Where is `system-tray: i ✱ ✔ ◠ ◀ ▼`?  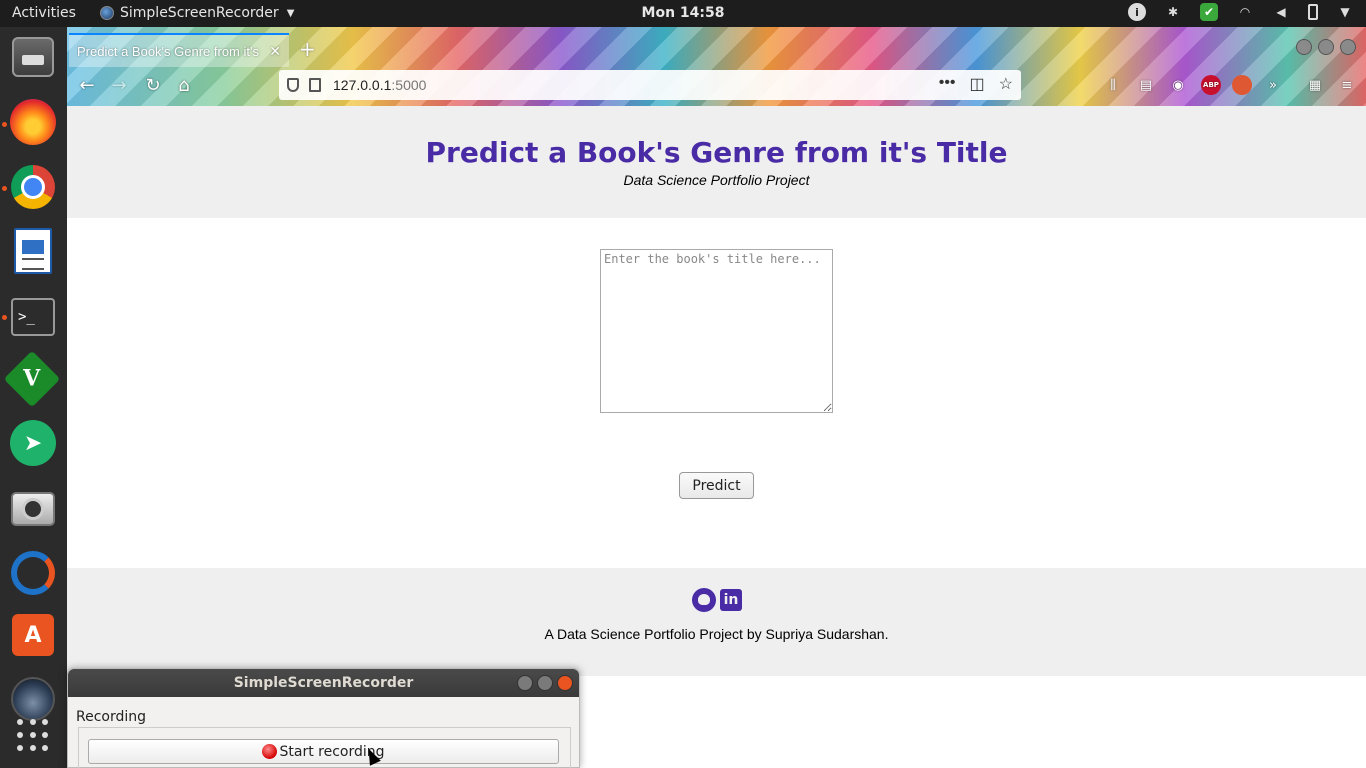
system-tray: i ✱ ✔ ◠ ◀ ▼ is located at coordinates (1241, 12).